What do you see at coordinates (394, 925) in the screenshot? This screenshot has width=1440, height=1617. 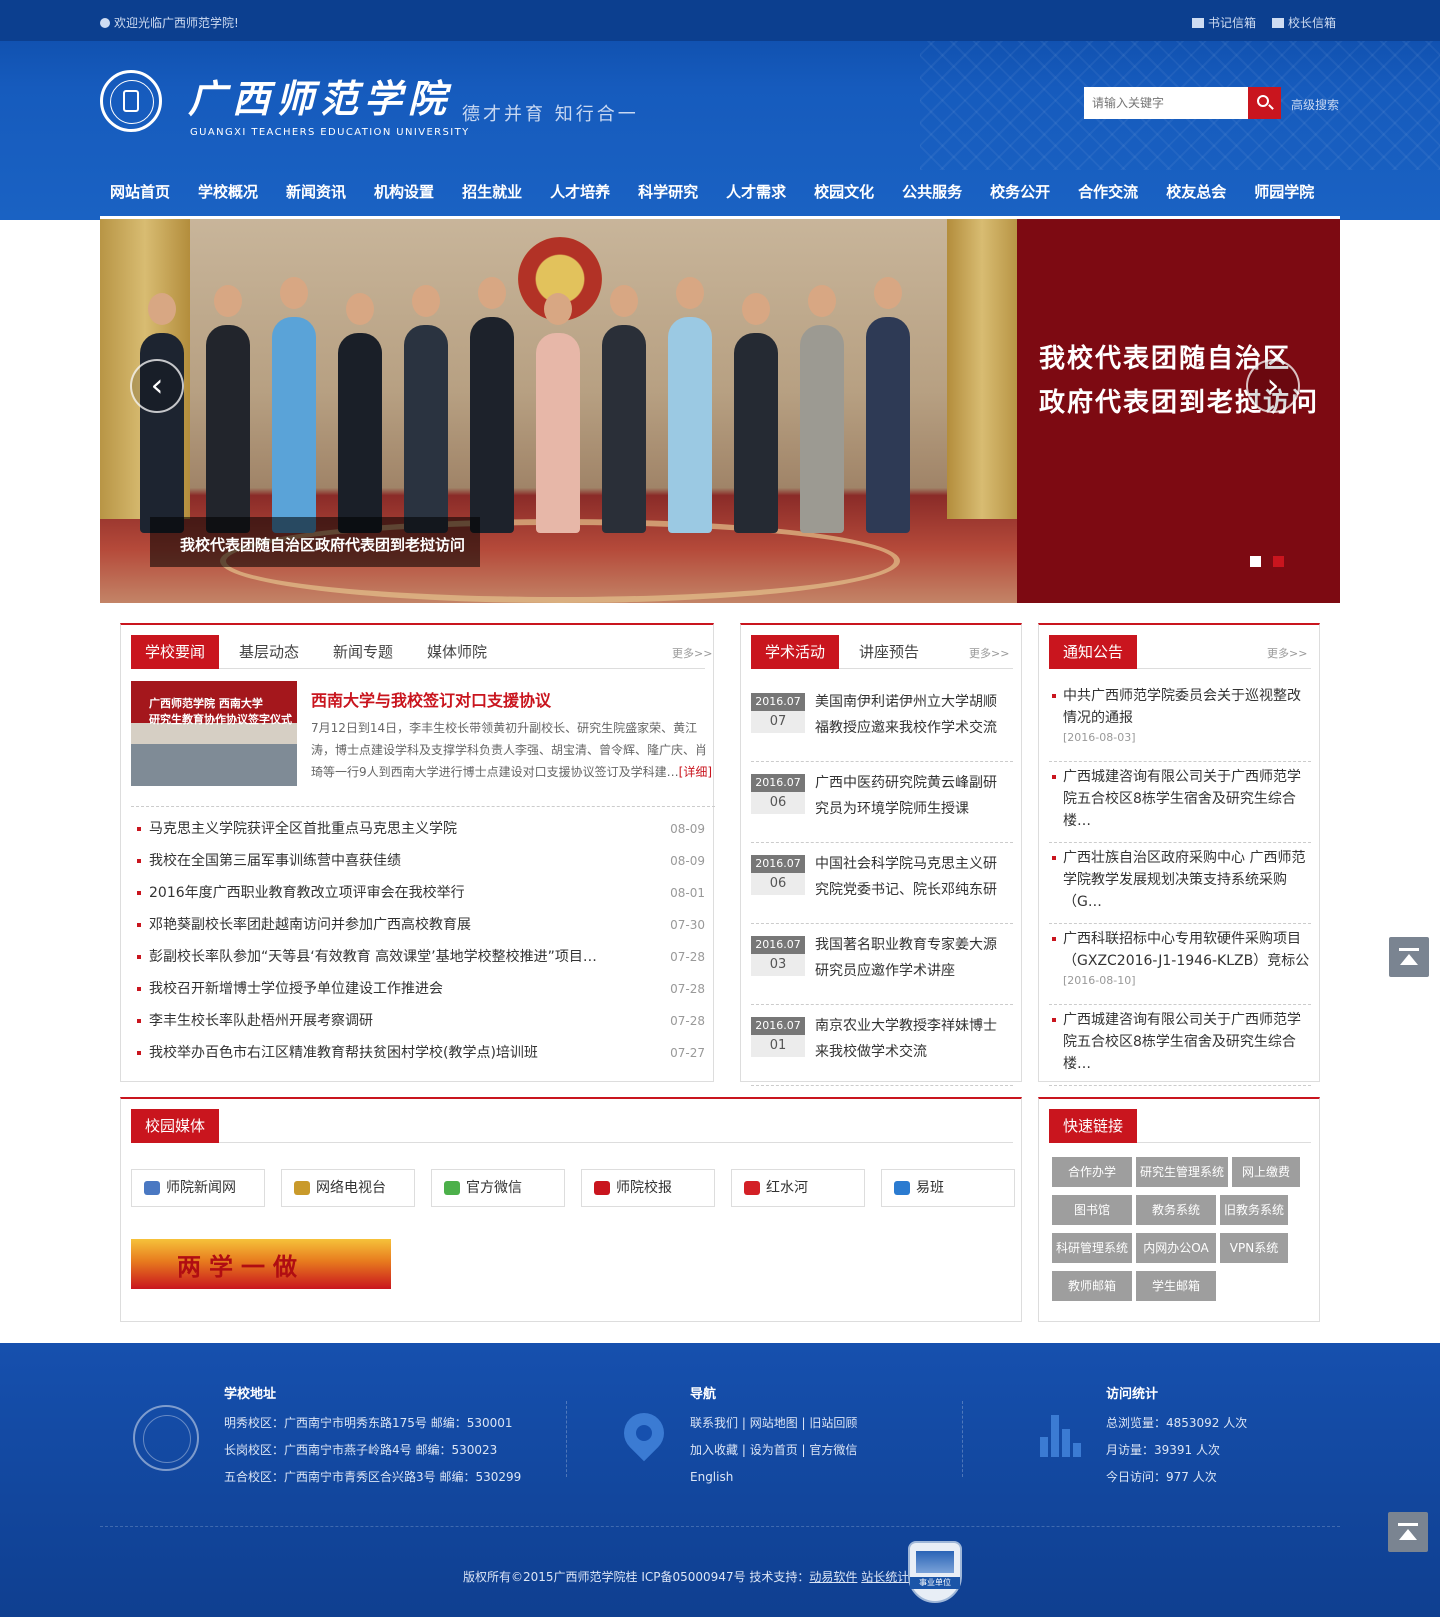 I see `news-item-title: 邓艳葵副校长率团赴越南访问并参加广西高校教育展` at bounding box center [394, 925].